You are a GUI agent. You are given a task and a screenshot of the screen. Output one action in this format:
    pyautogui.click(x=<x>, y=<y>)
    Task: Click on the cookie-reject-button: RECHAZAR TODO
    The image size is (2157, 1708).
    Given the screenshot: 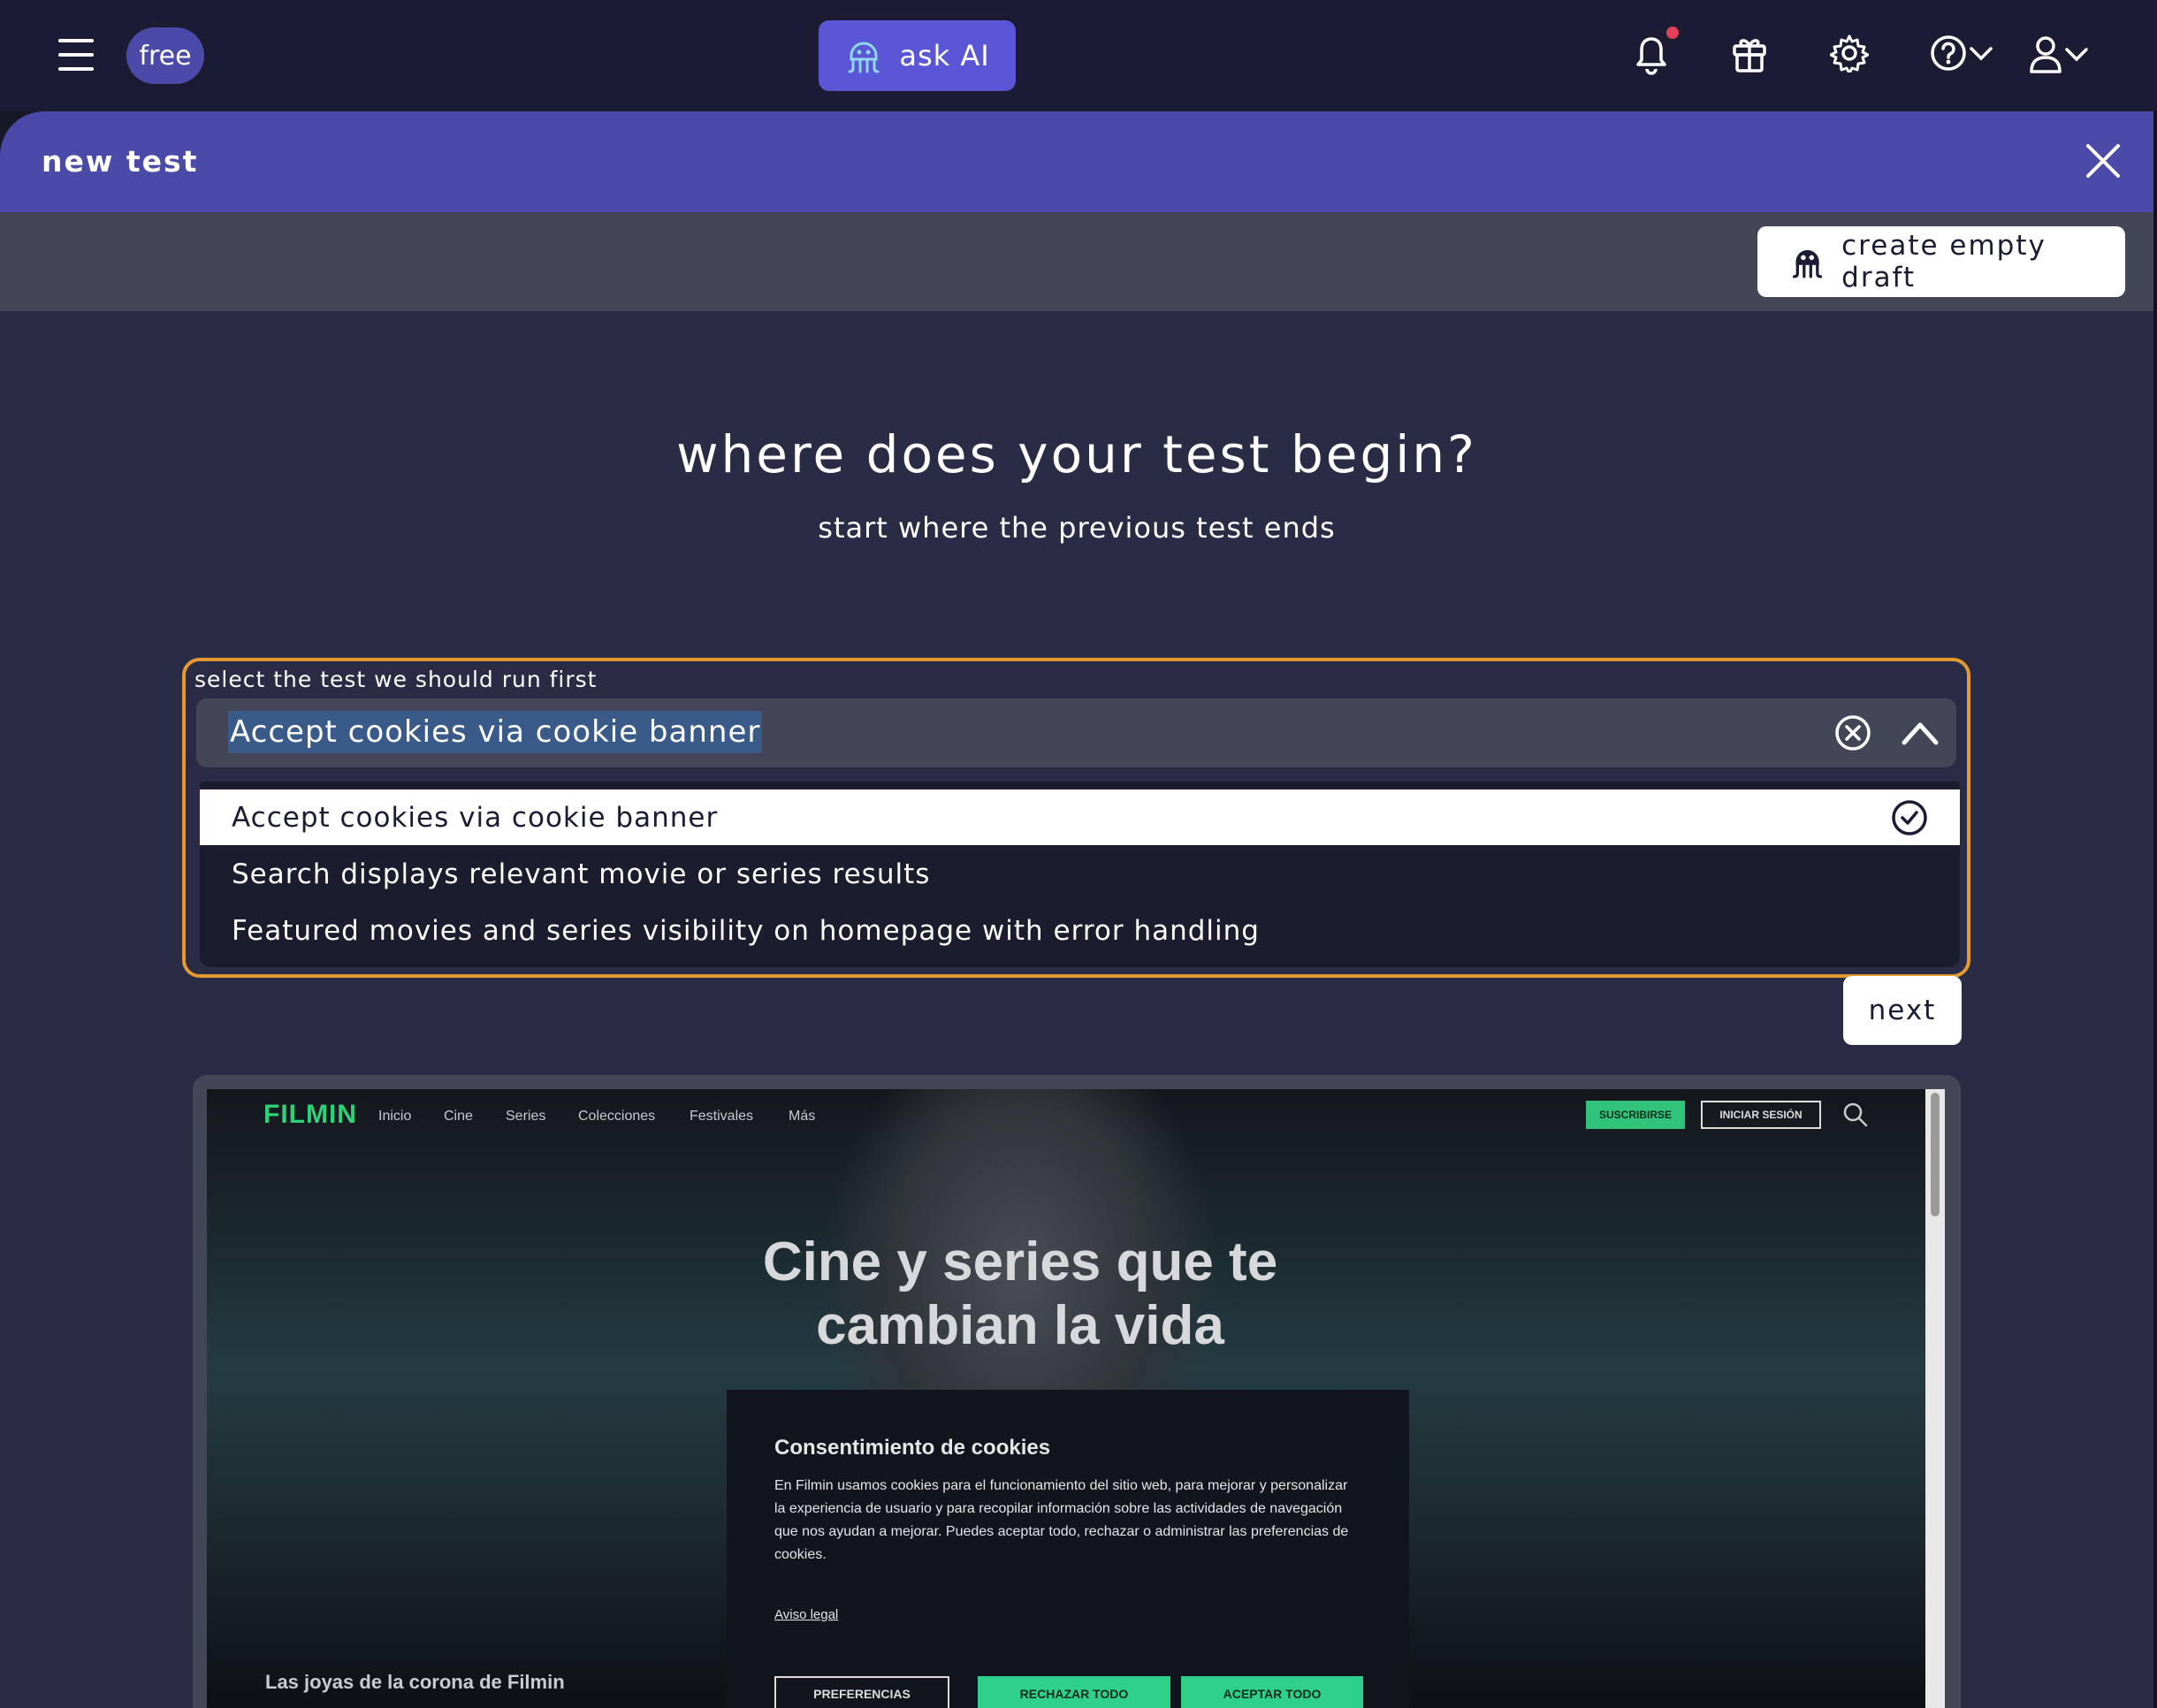 What is the action you would take?
    pyautogui.click(x=1074, y=1692)
    